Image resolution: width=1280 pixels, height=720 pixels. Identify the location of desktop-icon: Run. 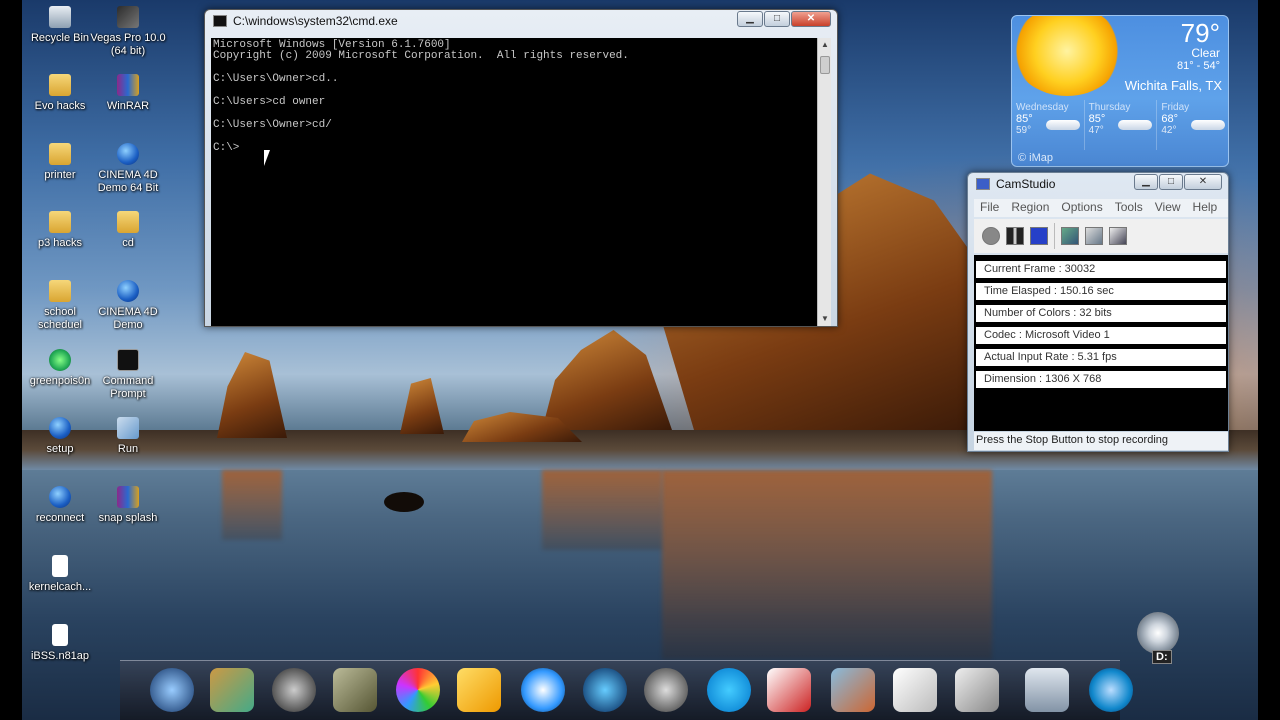
(128, 436).